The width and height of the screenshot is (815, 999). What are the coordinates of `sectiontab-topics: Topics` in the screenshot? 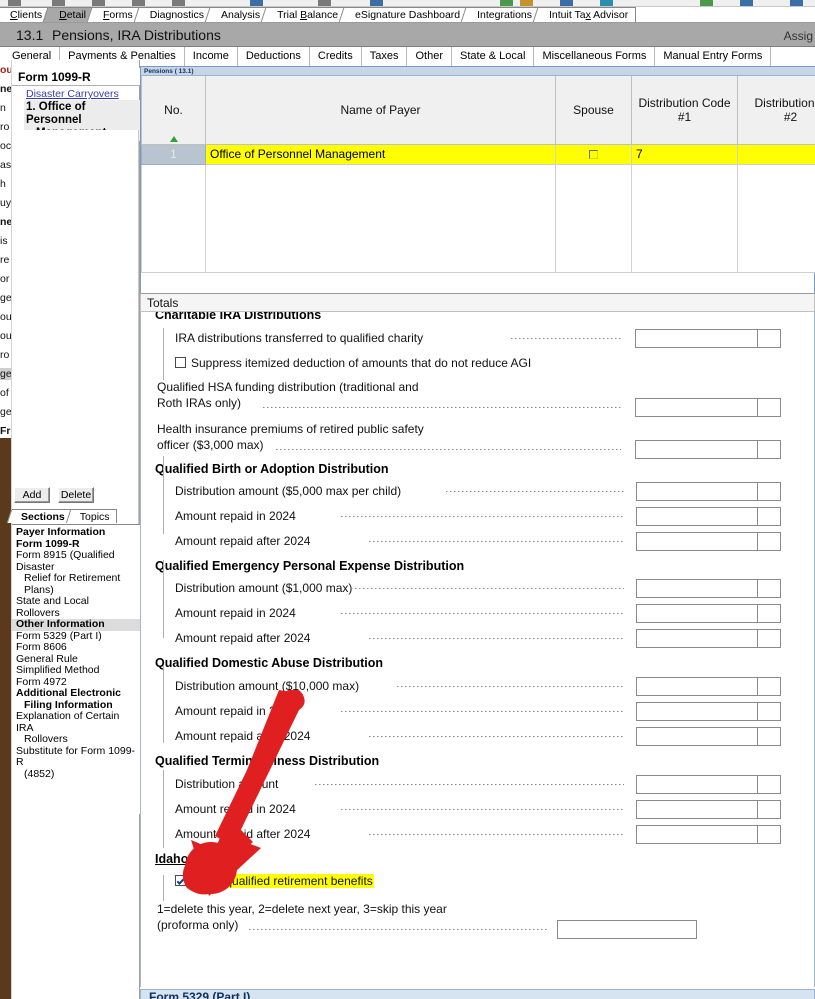 It's located at (93, 516).